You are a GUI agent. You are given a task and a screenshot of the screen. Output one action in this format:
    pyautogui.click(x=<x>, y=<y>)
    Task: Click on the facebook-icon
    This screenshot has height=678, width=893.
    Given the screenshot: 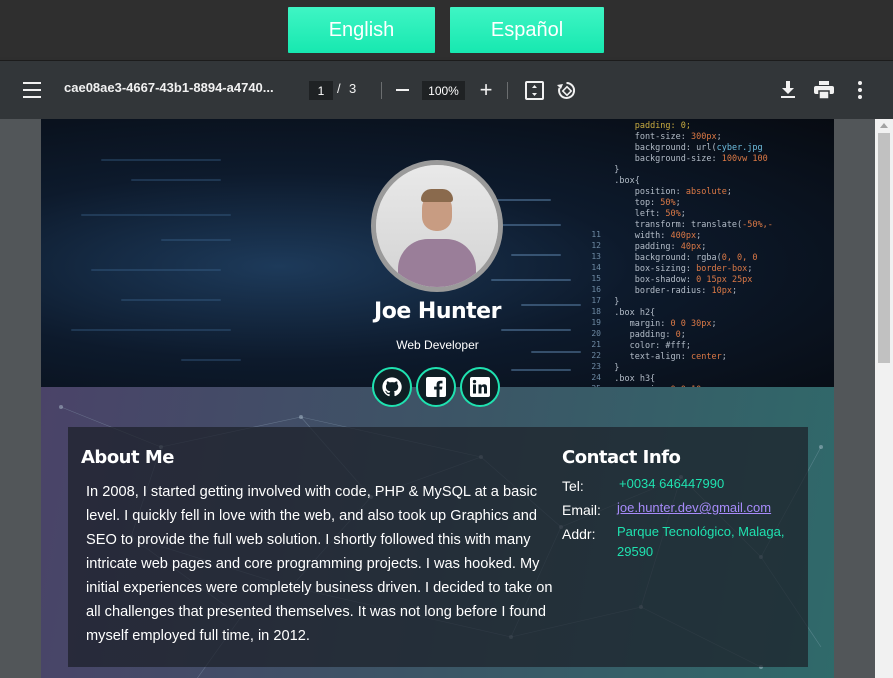 What is the action you would take?
    pyautogui.click(x=436, y=387)
    